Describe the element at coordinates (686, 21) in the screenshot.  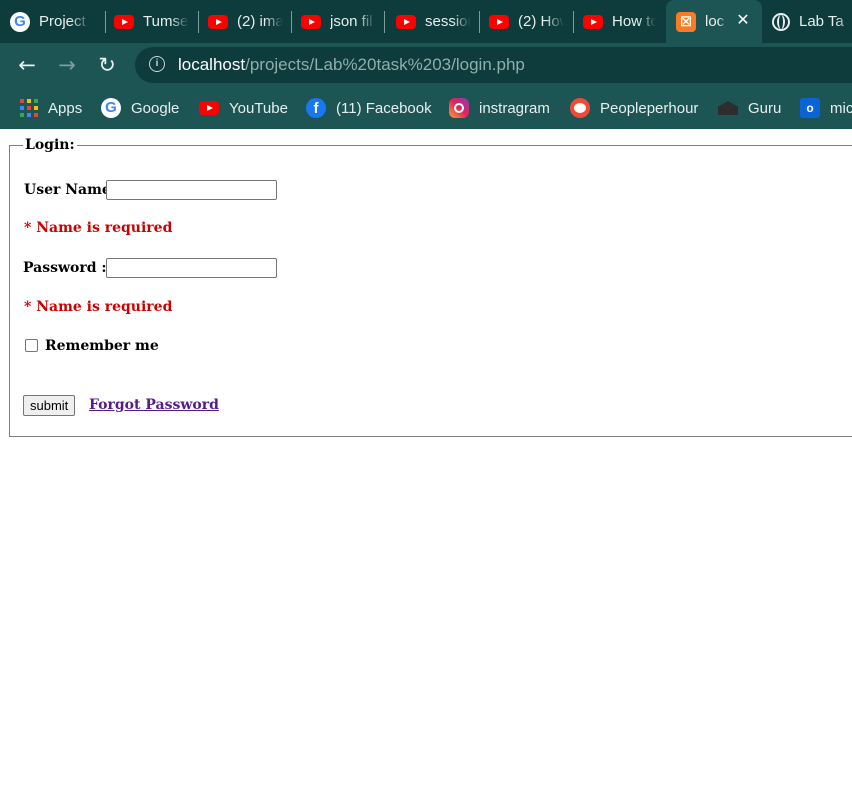
I see `xampp-icon: ☒` at that location.